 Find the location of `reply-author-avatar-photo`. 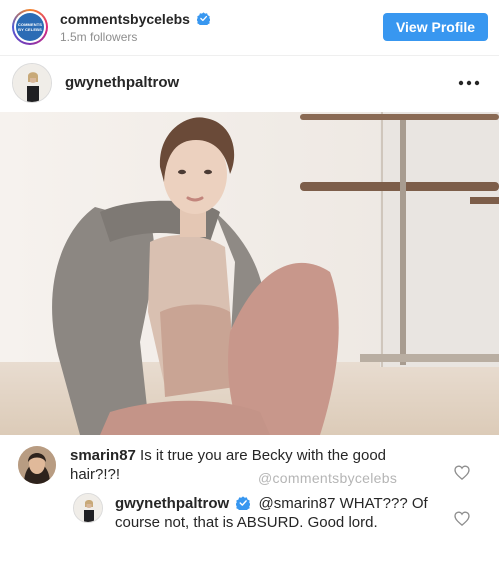

reply-author-avatar-photo is located at coordinates (88, 508).